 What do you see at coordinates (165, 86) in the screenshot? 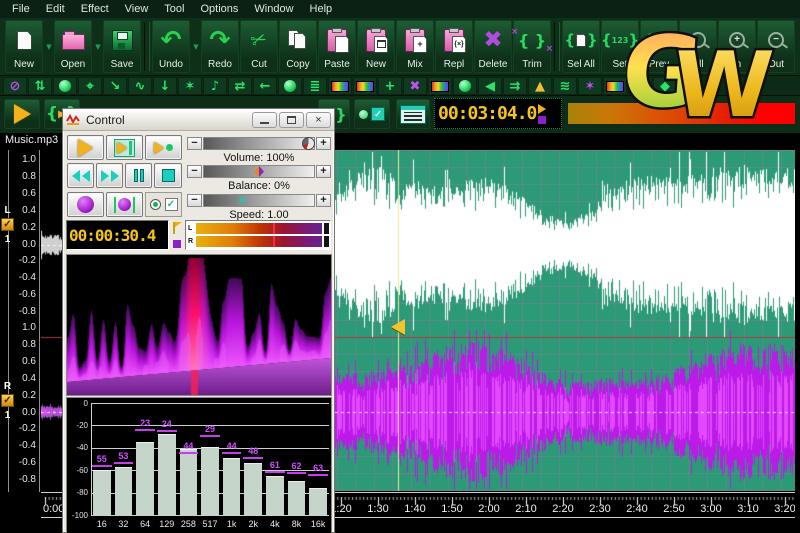
I see `fx-icon-drop: ↓` at bounding box center [165, 86].